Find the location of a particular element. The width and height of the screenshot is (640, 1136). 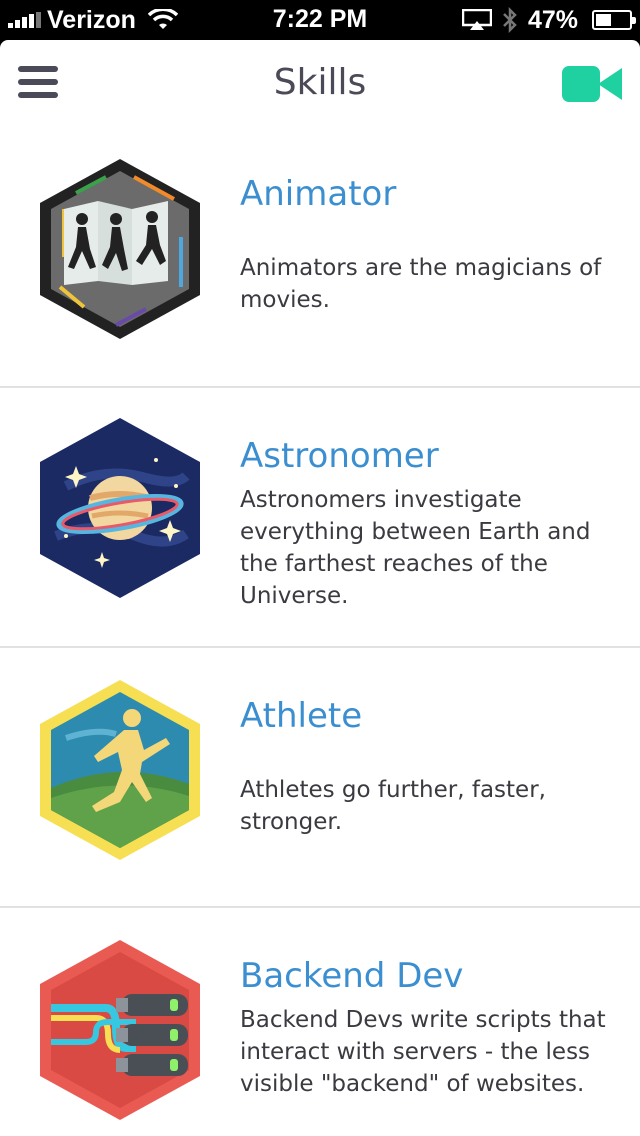

skill-title: Backend Dev is located at coordinates (352, 976).